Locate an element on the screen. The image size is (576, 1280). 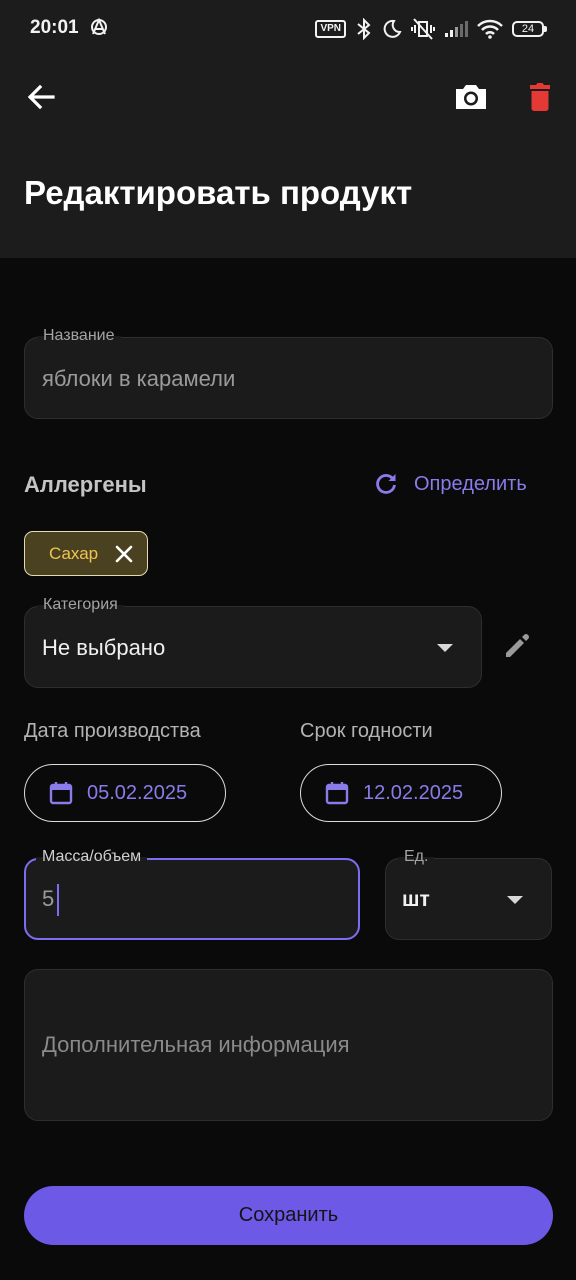
vpn-icon: VPN is located at coordinates (330, 29).